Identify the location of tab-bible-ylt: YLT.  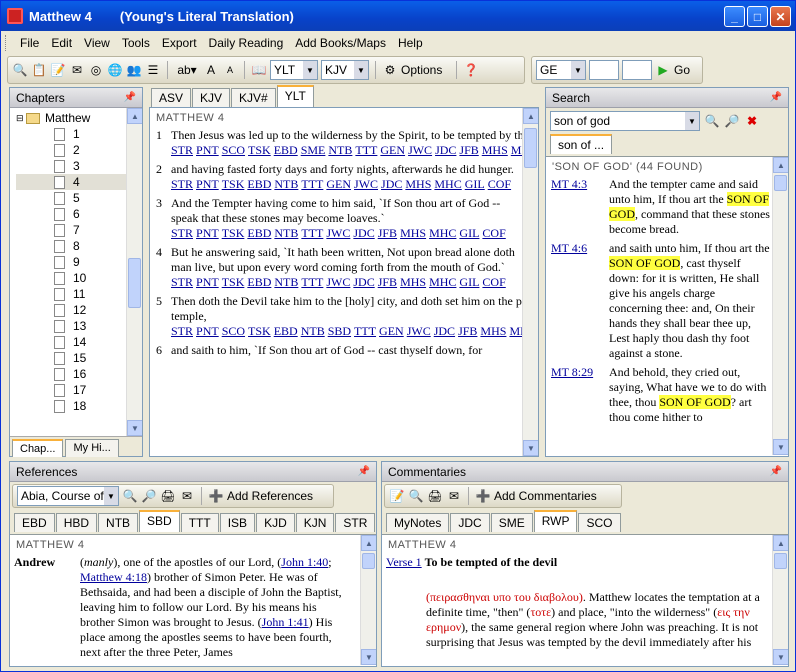
(295, 96).